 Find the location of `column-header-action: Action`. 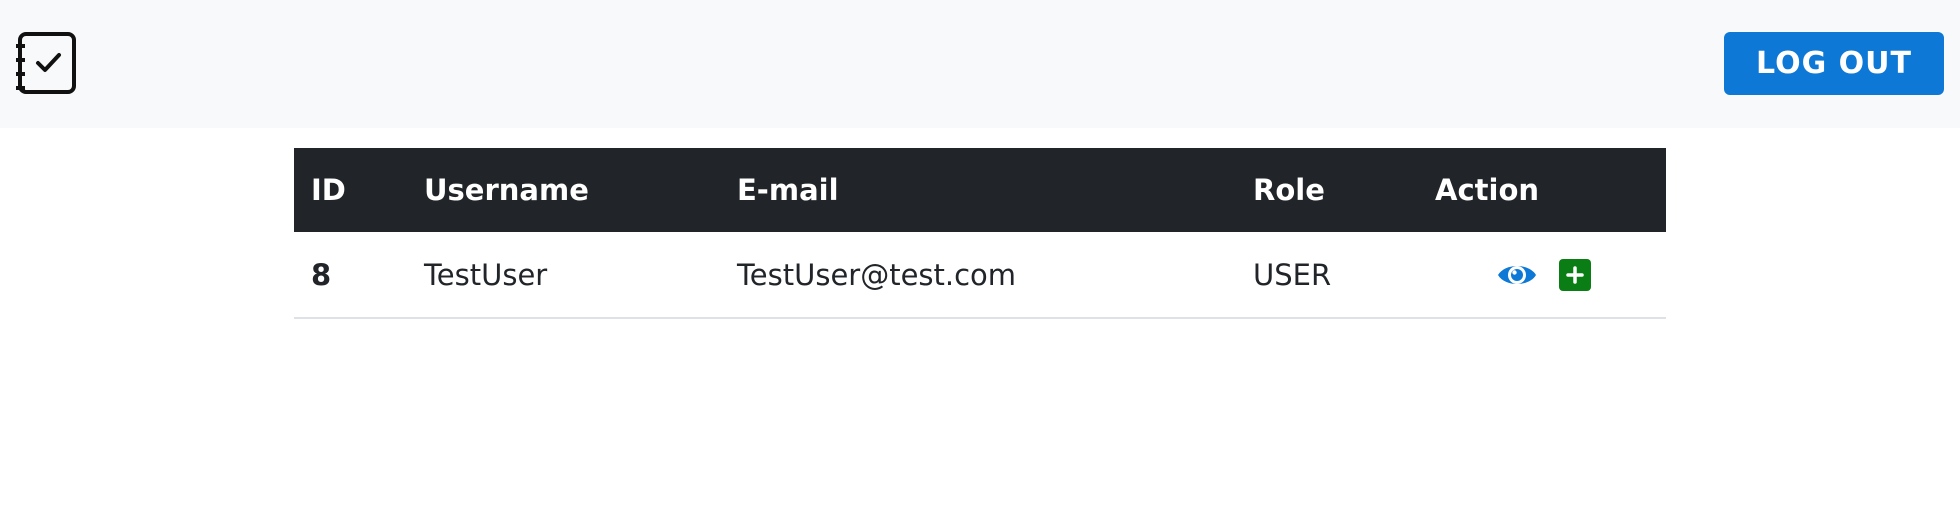

column-header-action: Action is located at coordinates (1487, 190).